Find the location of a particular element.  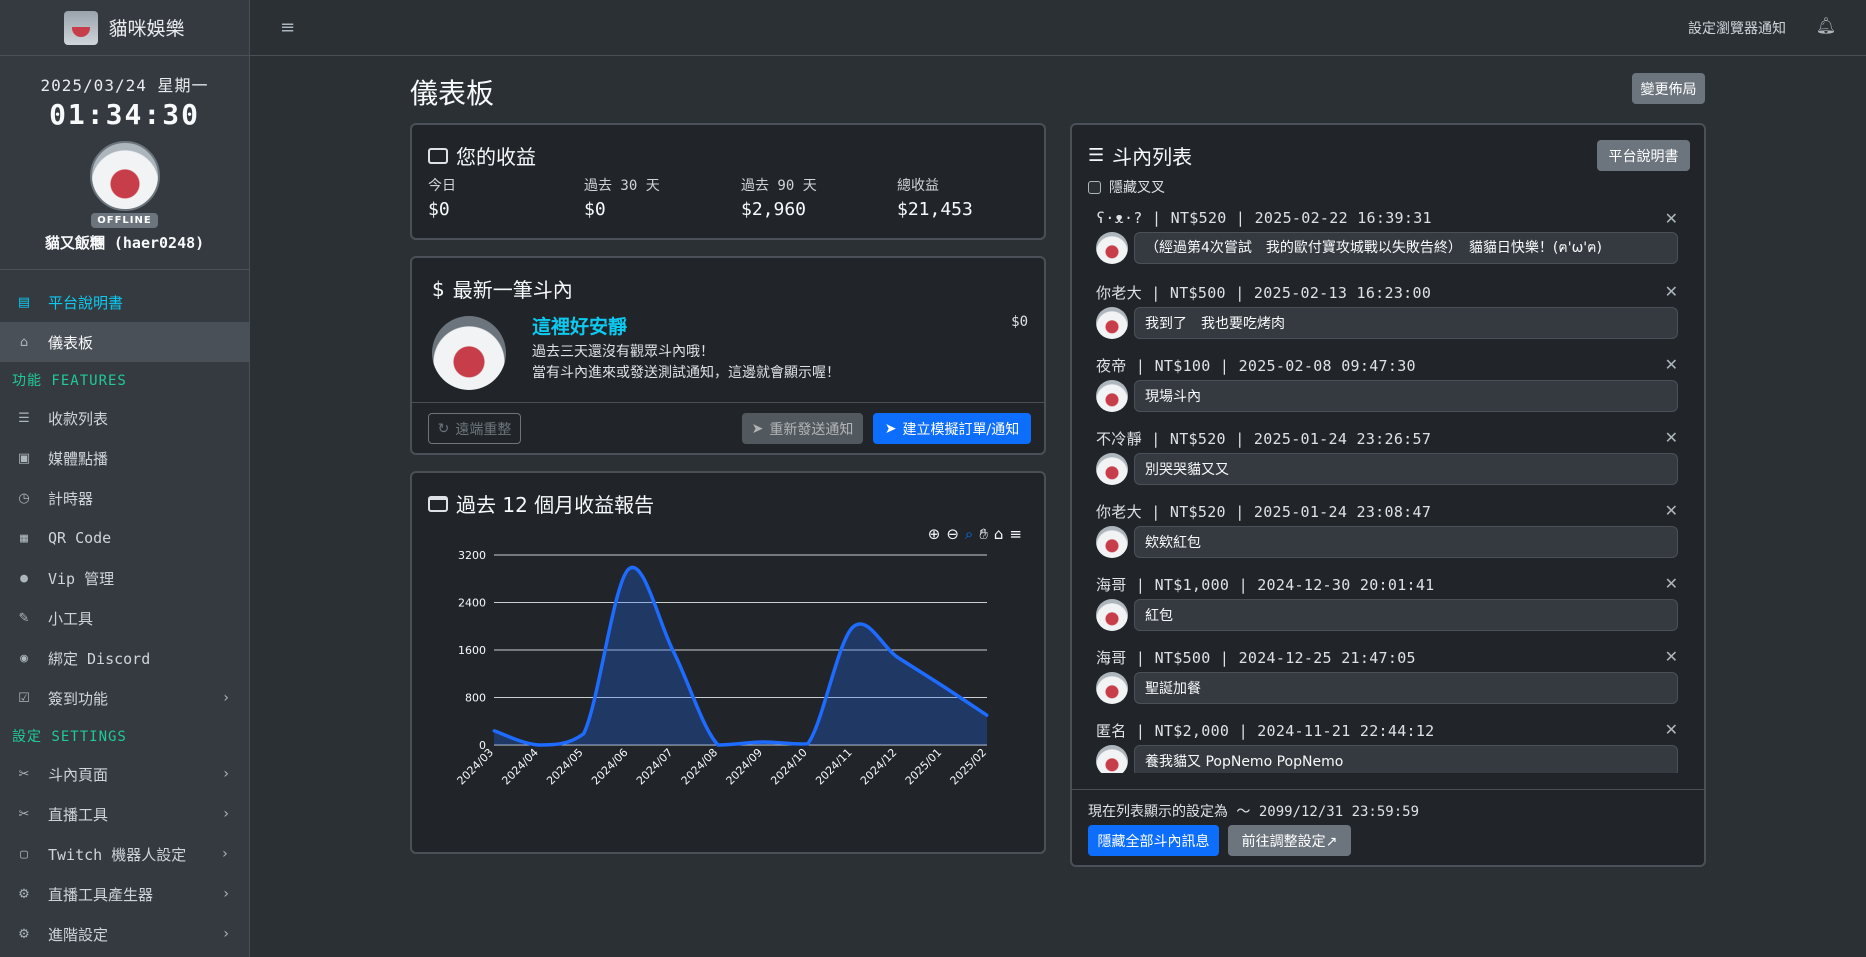

create-mock-order-button: ➤ 建立模擬訂單/通知 is located at coordinates (952, 428).